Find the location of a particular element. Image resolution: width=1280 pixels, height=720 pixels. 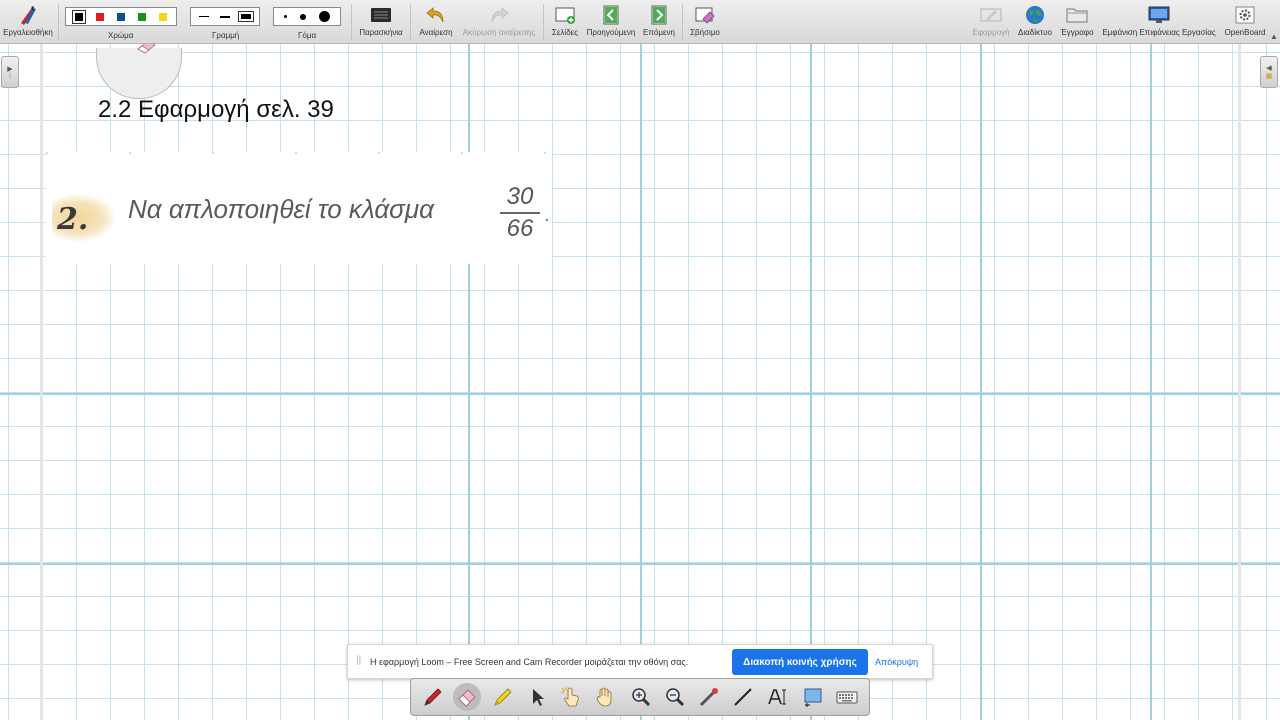

expand-left-icon: ◀ is located at coordinates (1269, 68).